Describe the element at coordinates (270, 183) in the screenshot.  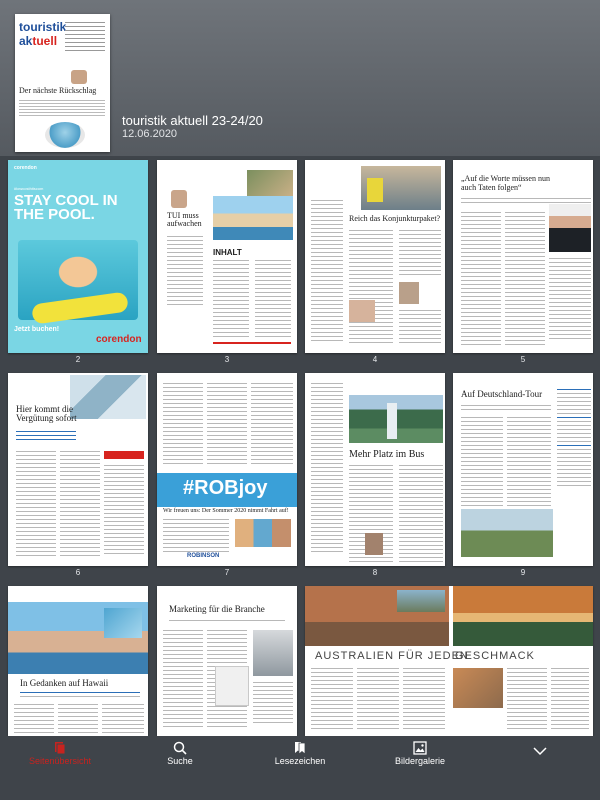
I see `top-photo` at that location.